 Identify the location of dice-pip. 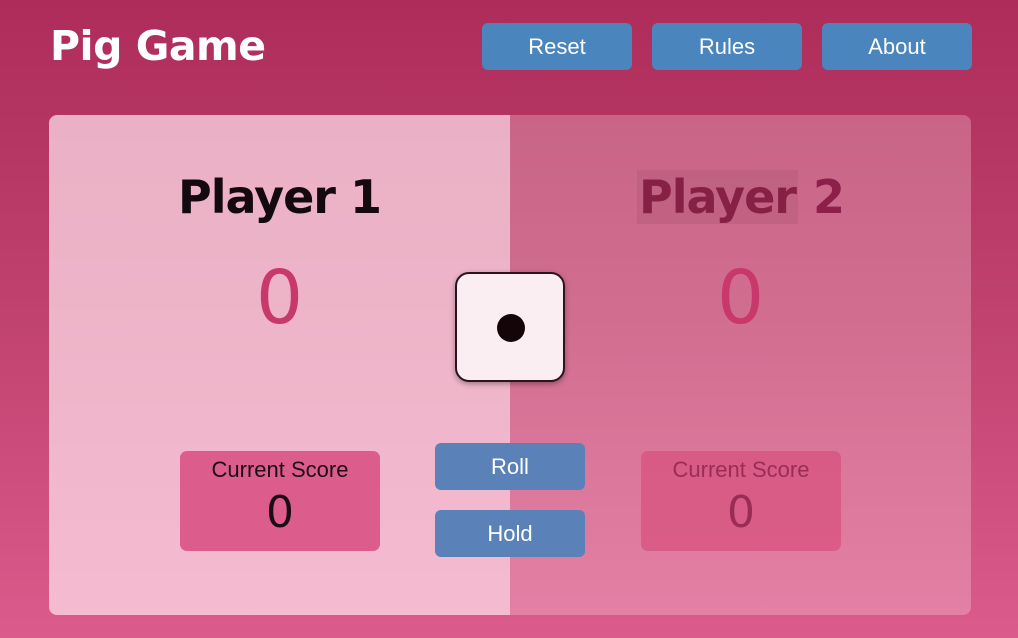
(511, 328).